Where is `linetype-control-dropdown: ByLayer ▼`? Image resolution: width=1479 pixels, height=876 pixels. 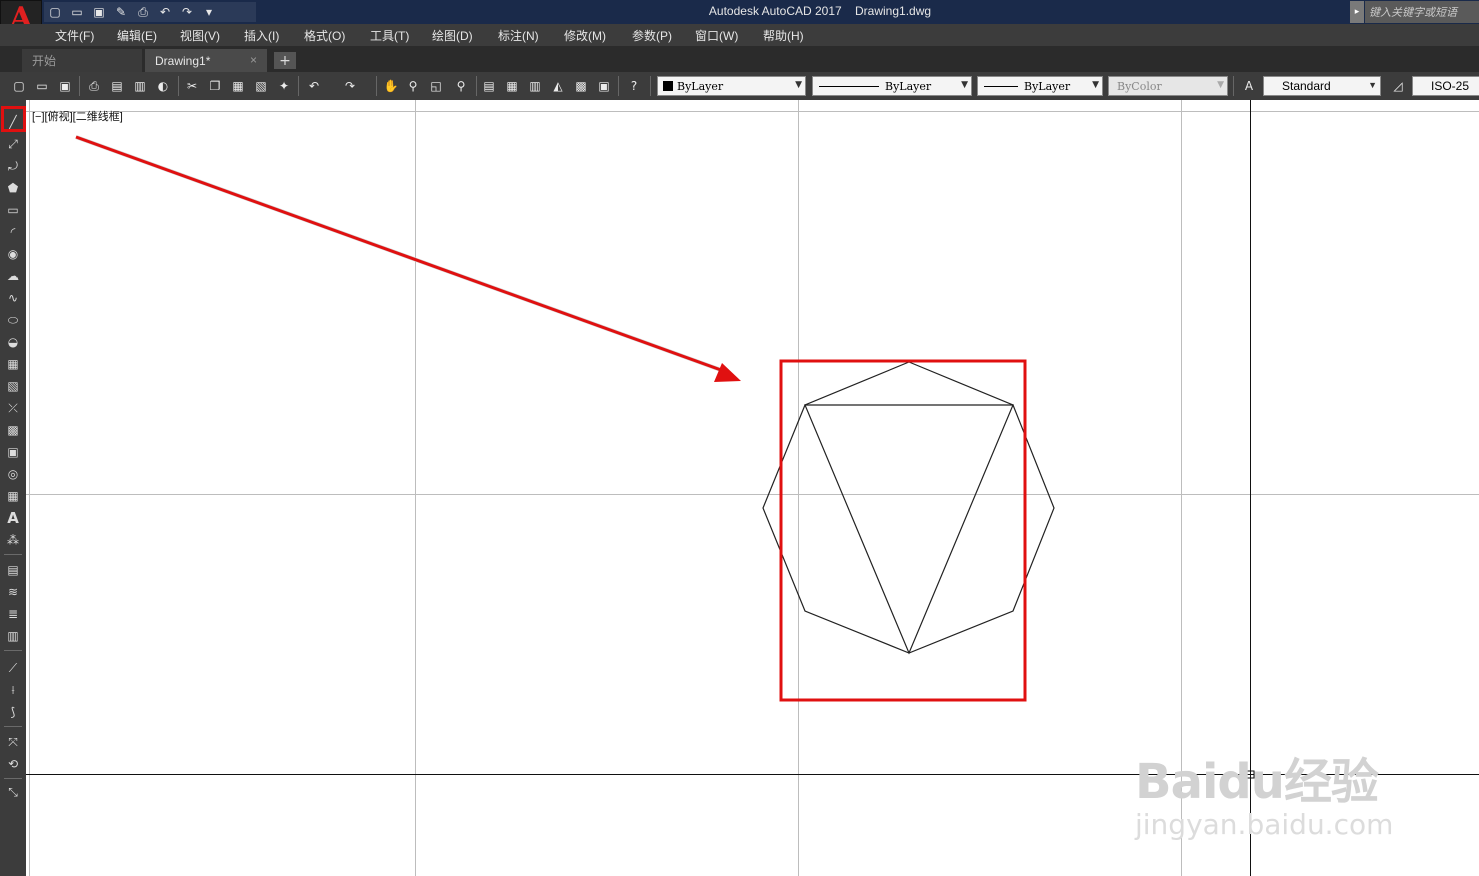 linetype-control-dropdown: ByLayer ▼ is located at coordinates (892, 86).